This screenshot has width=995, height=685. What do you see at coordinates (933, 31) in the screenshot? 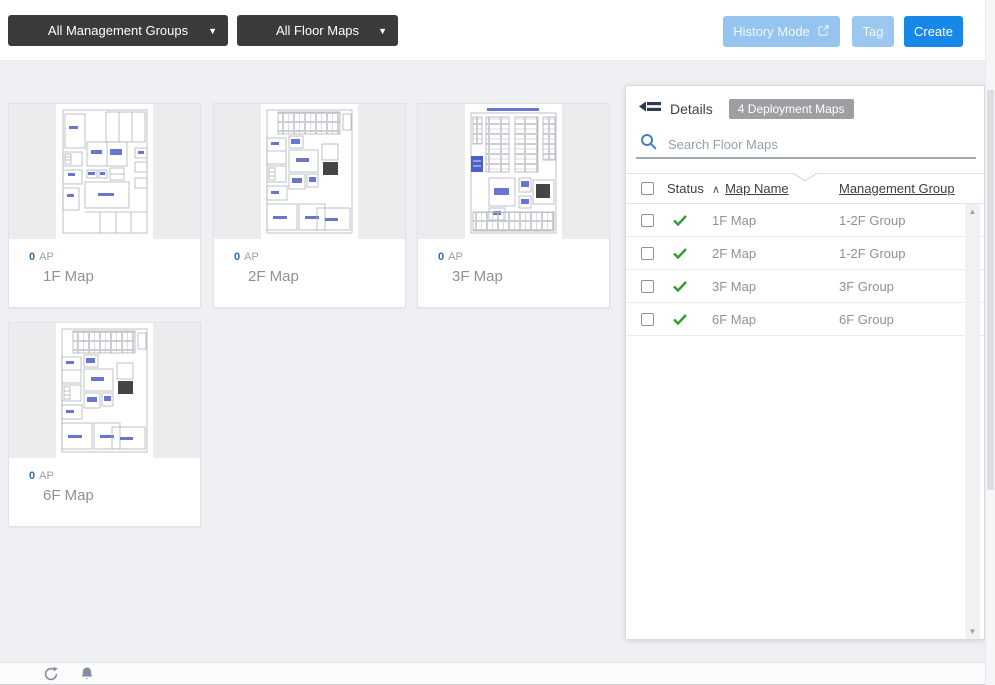
I see `create-button: Create` at bounding box center [933, 31].